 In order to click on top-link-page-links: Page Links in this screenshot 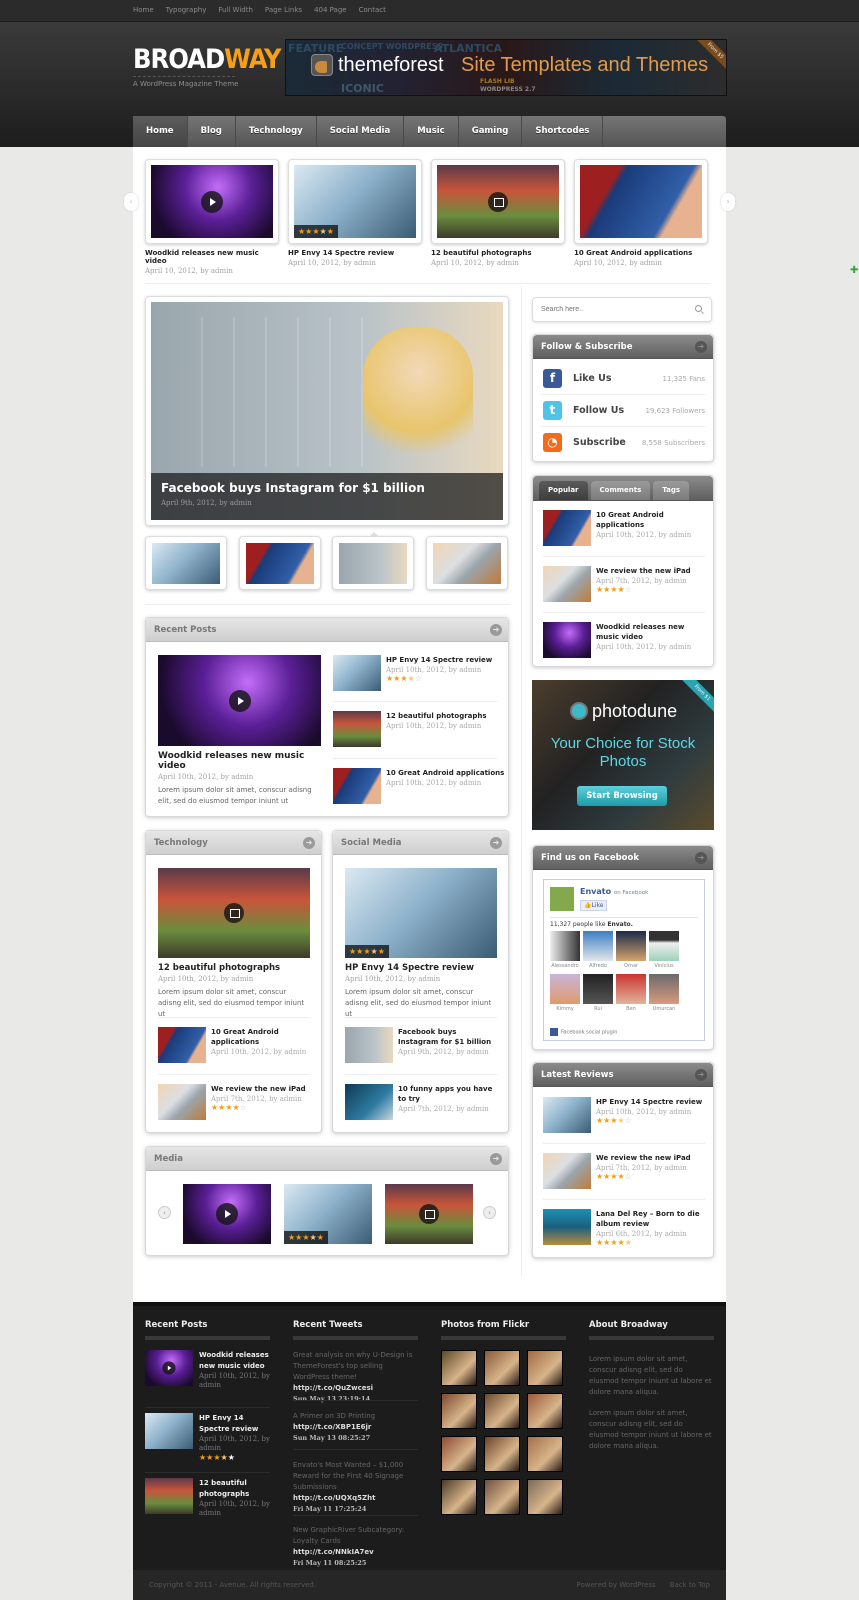, I will do `click(283, 10)`.